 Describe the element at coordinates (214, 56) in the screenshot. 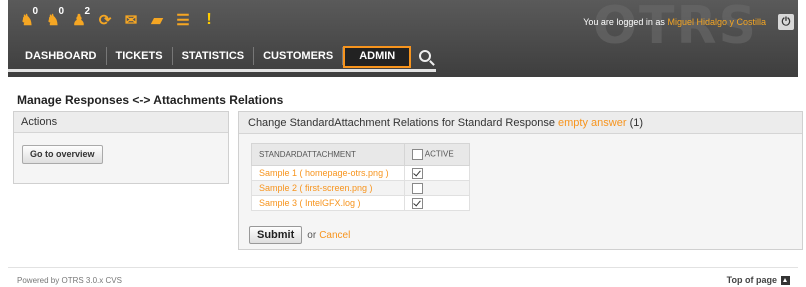

I see `nav-statistics: STATISTICS` at that location.